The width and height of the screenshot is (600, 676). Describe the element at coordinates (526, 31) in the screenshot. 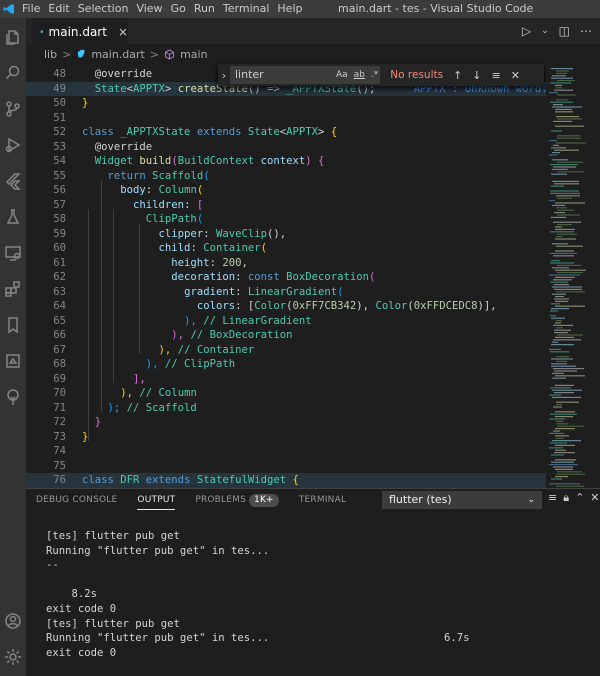

I see `run-play-icon: ▷` at that location.